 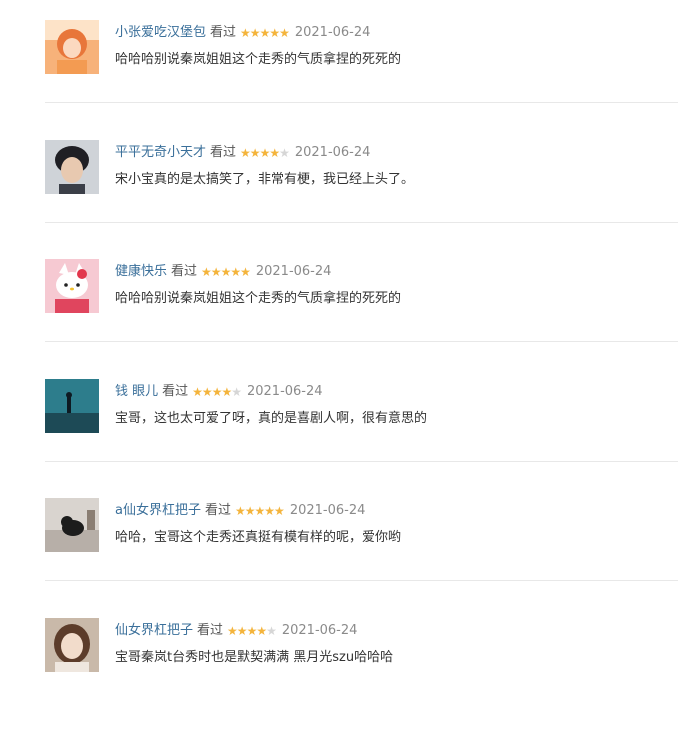 I want to click on username-link: 仙女界杠把子, so click(x=154, y=630).